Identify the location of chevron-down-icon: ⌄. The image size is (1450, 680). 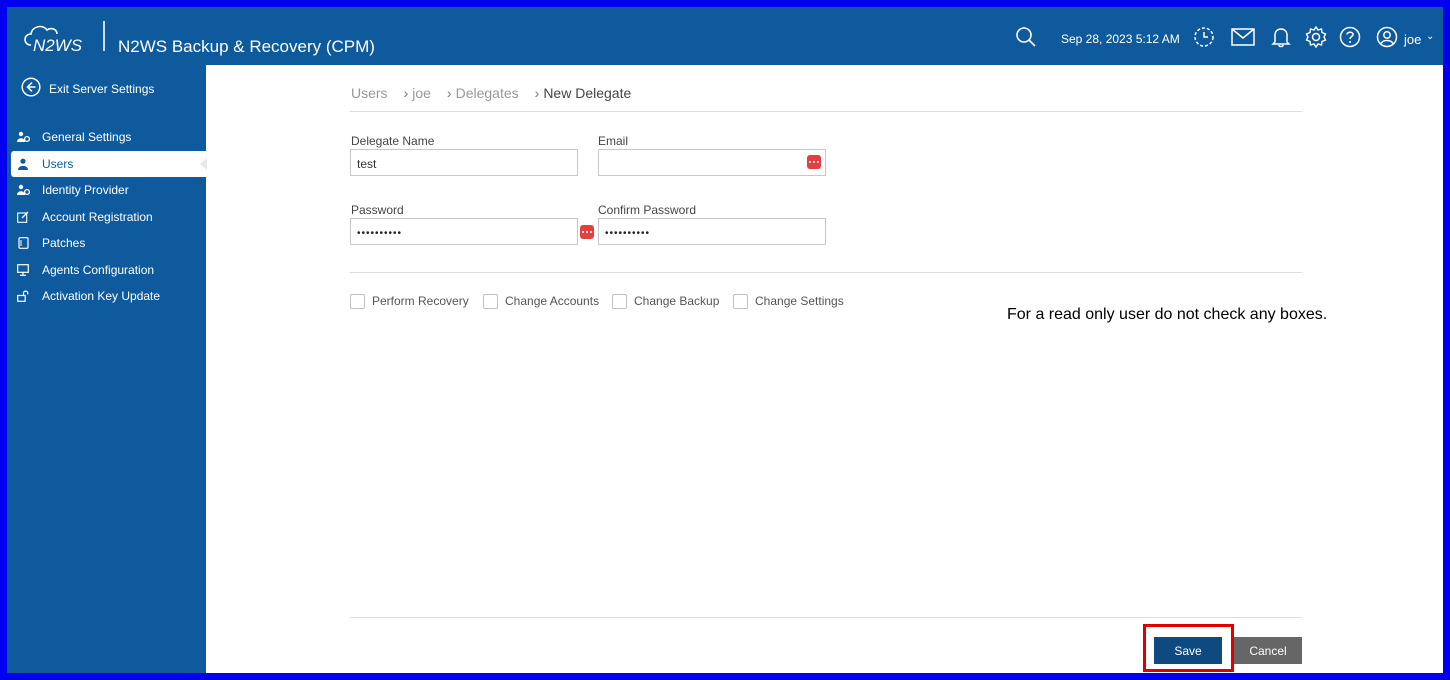
(1430, 36).